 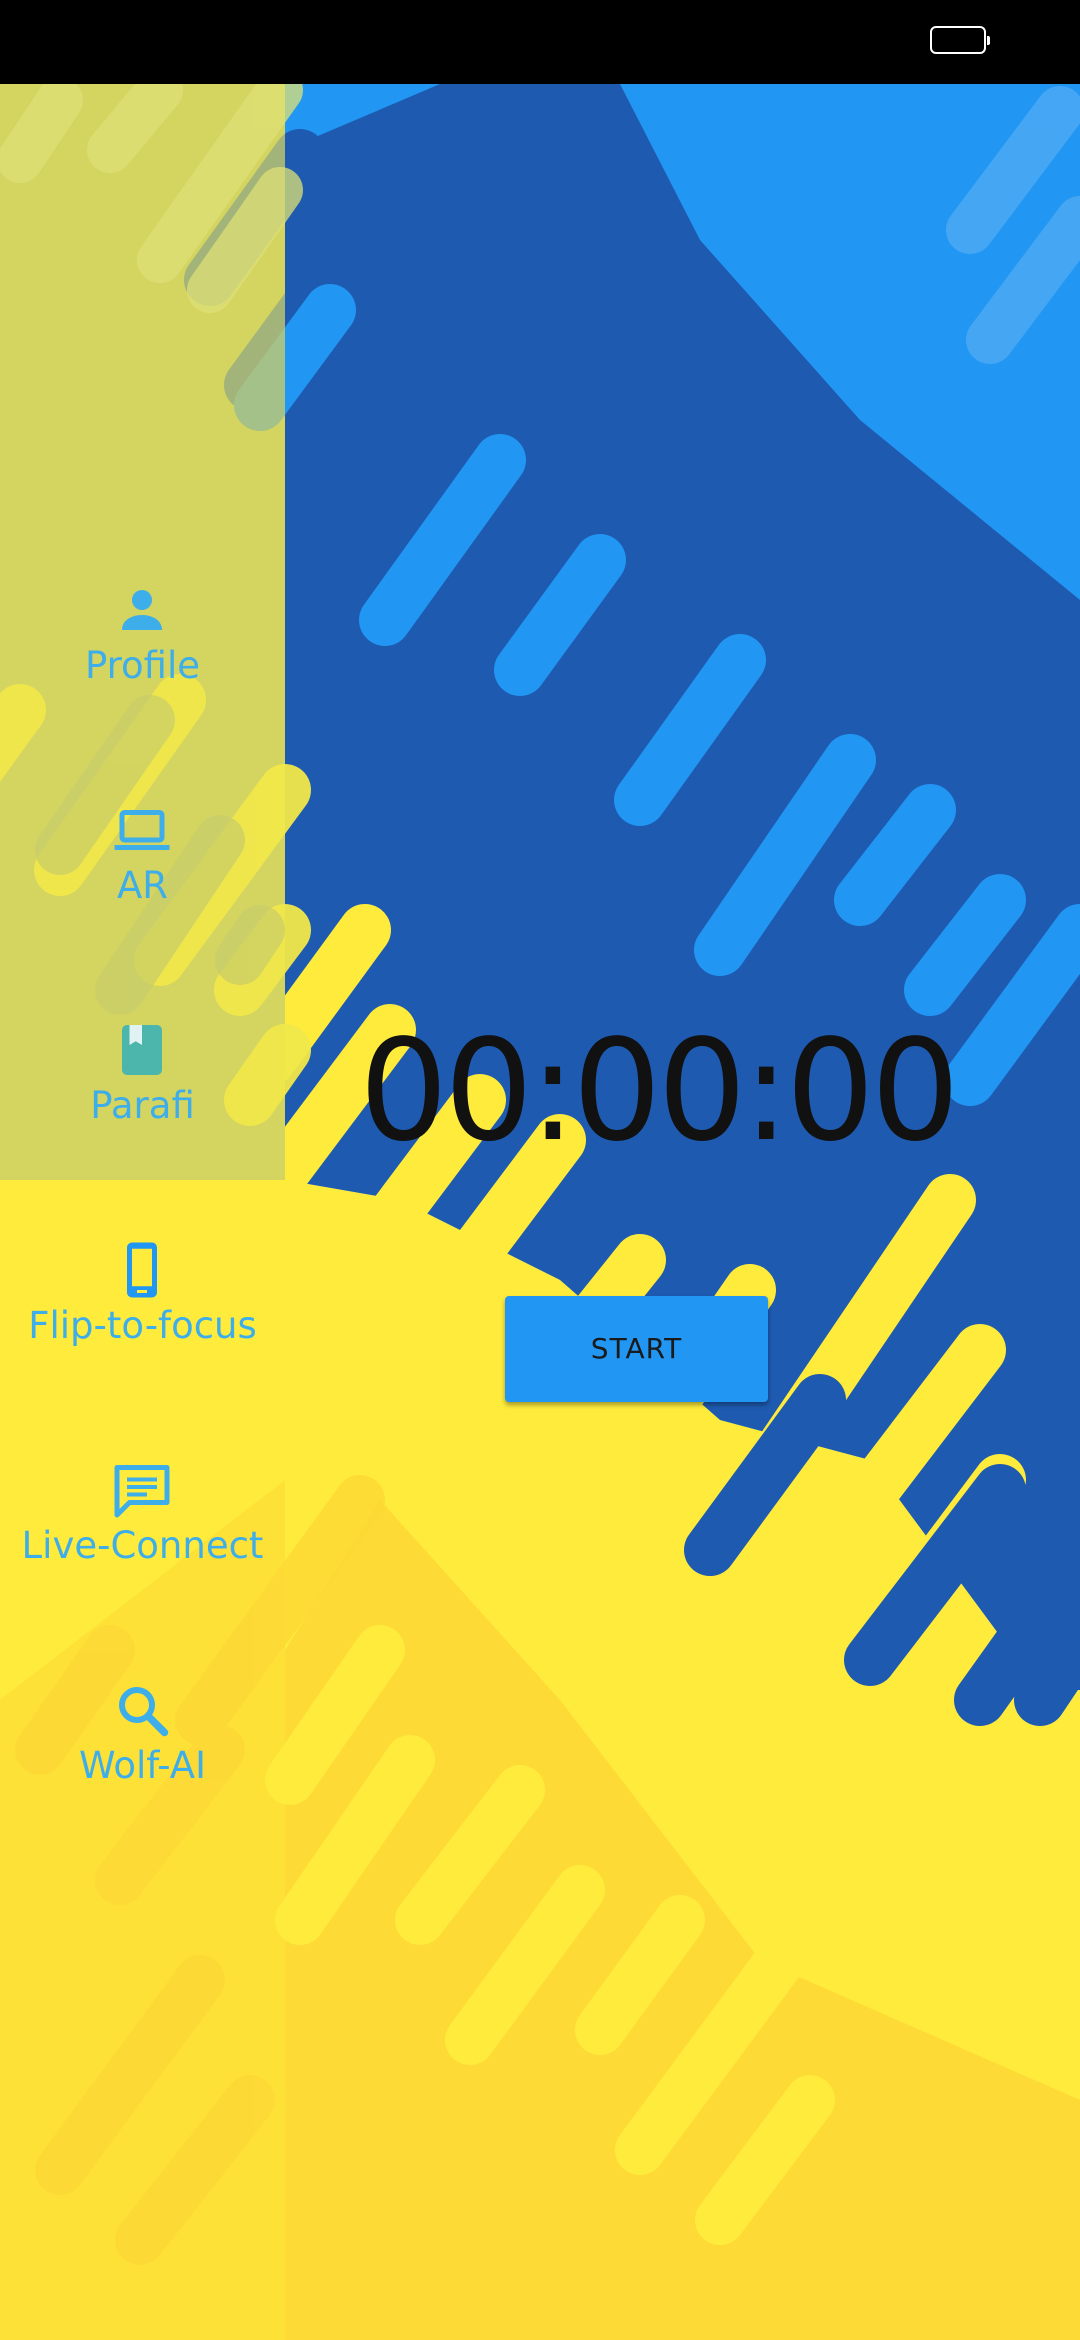 I want to click on sidebar-item-profile: Profile, so click(x=142, y=655).